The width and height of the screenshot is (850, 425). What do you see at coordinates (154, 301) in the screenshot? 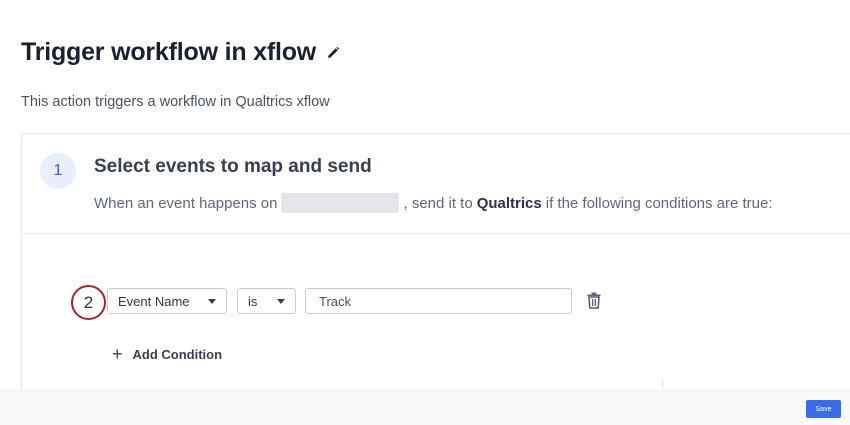
I see `event-field-value: Event Name` at bounding box center [154, 301].